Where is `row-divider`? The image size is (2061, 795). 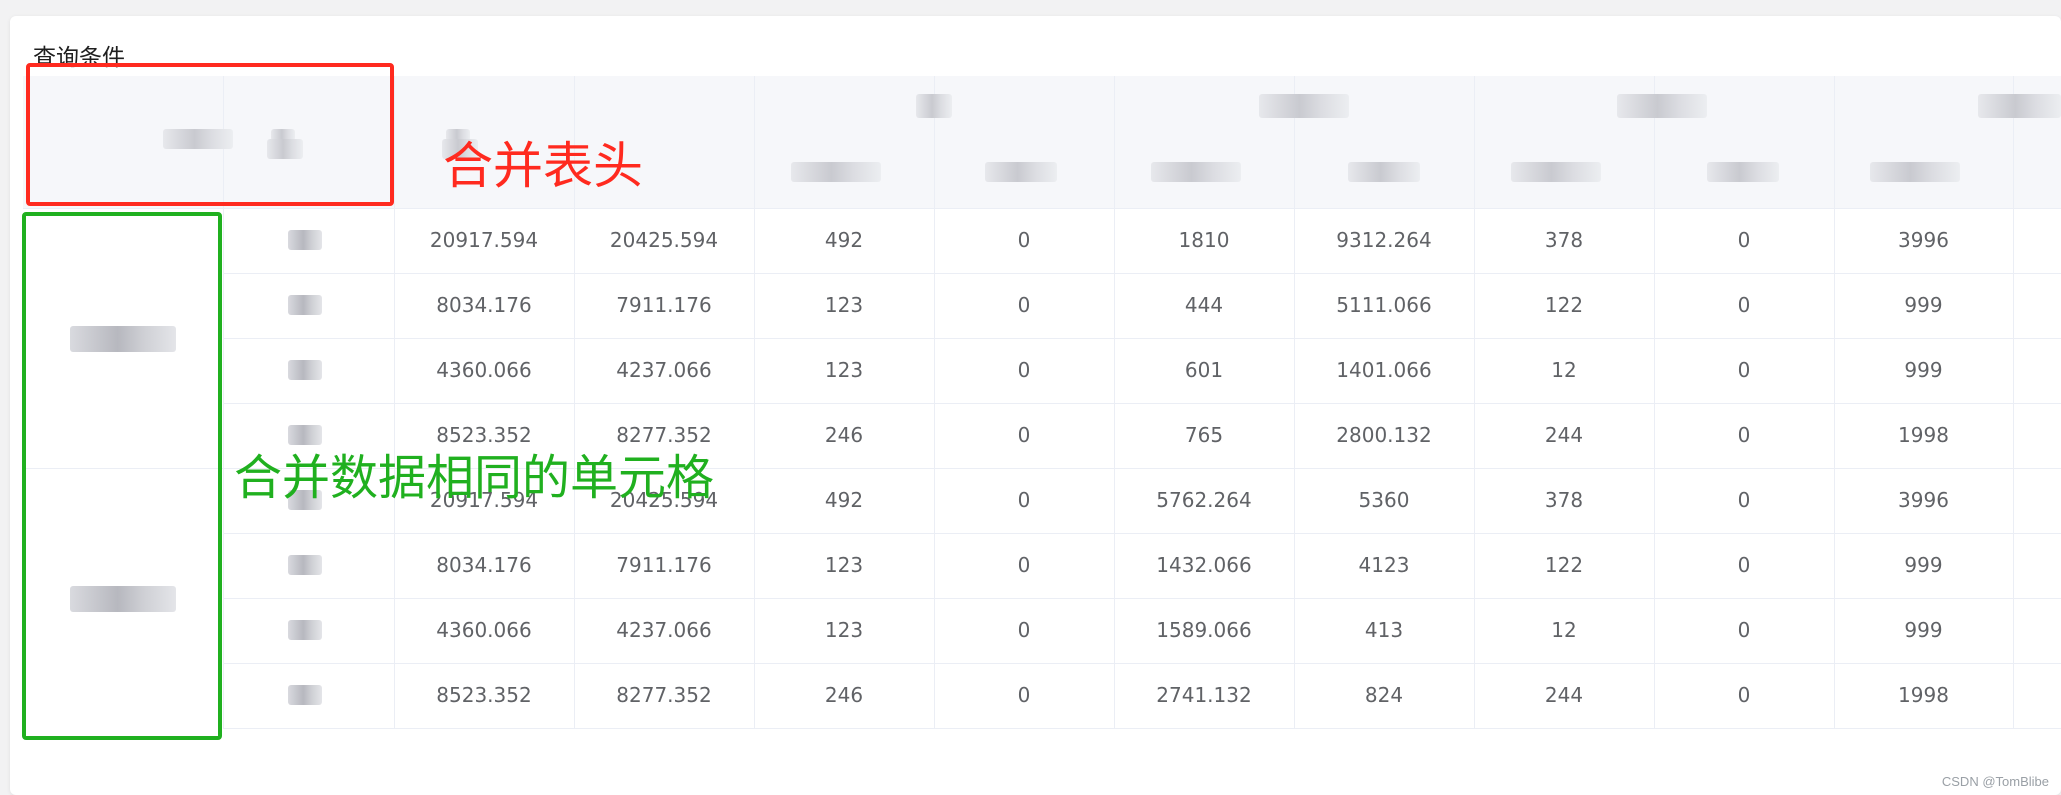
row-divider is located at coordinates (1142, 728).